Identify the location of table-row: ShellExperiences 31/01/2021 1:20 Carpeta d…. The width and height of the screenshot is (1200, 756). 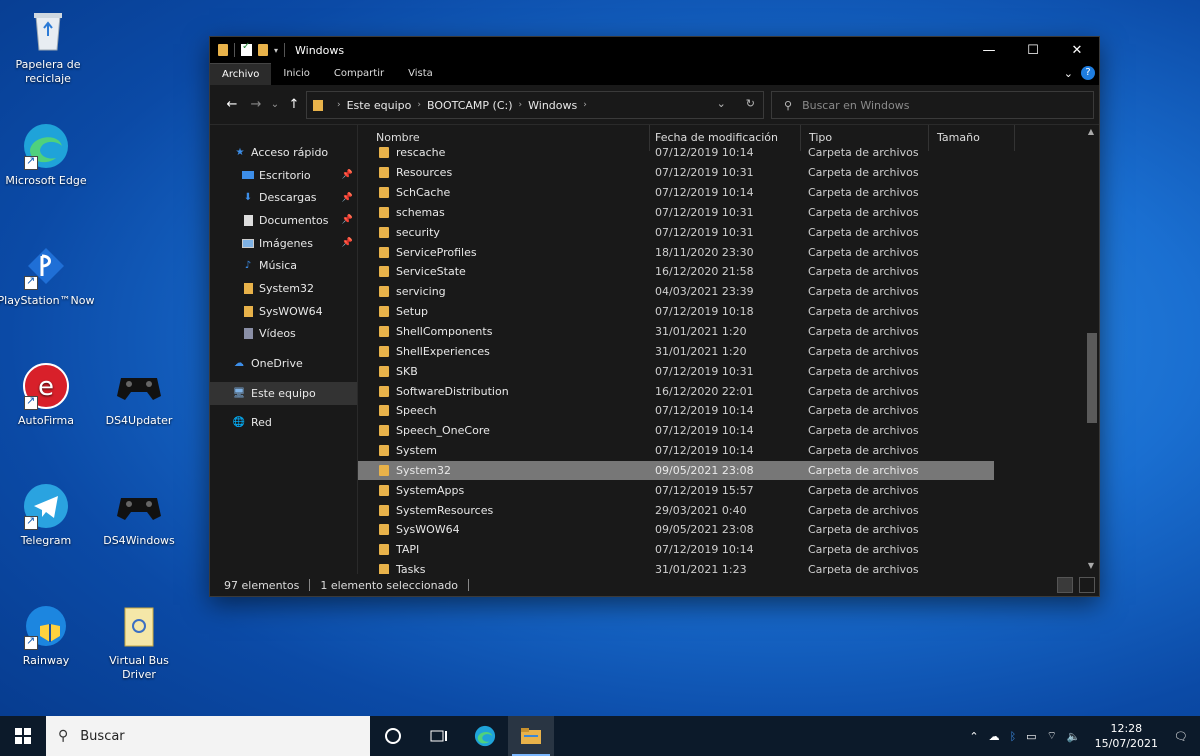
(719, 351).